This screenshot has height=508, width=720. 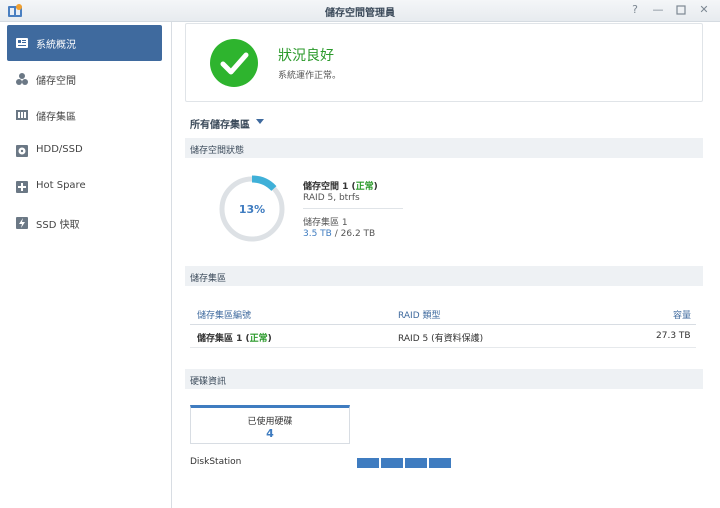 What do you see at coordinates (22, 187) in the screenshot?
I see `hot-spare-icon` at bounding box center [22, 187].